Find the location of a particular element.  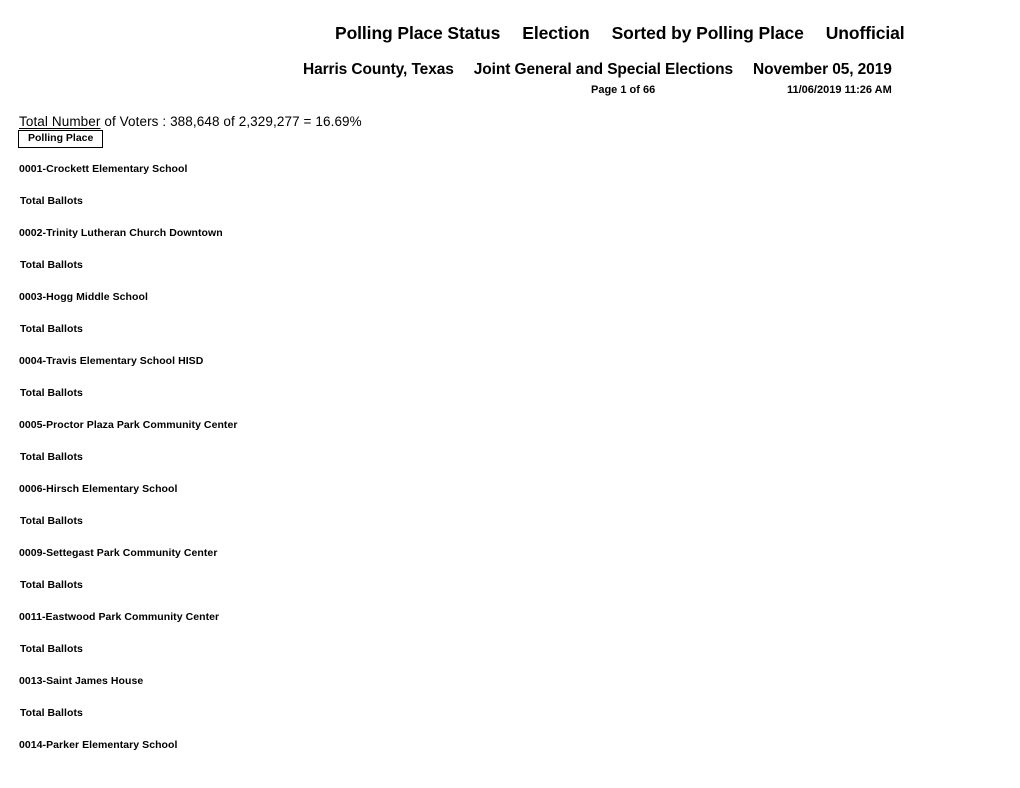

polling-place-row: 0002-Trinity Lutheran Church Downtown is located at coordinates (510, 243).